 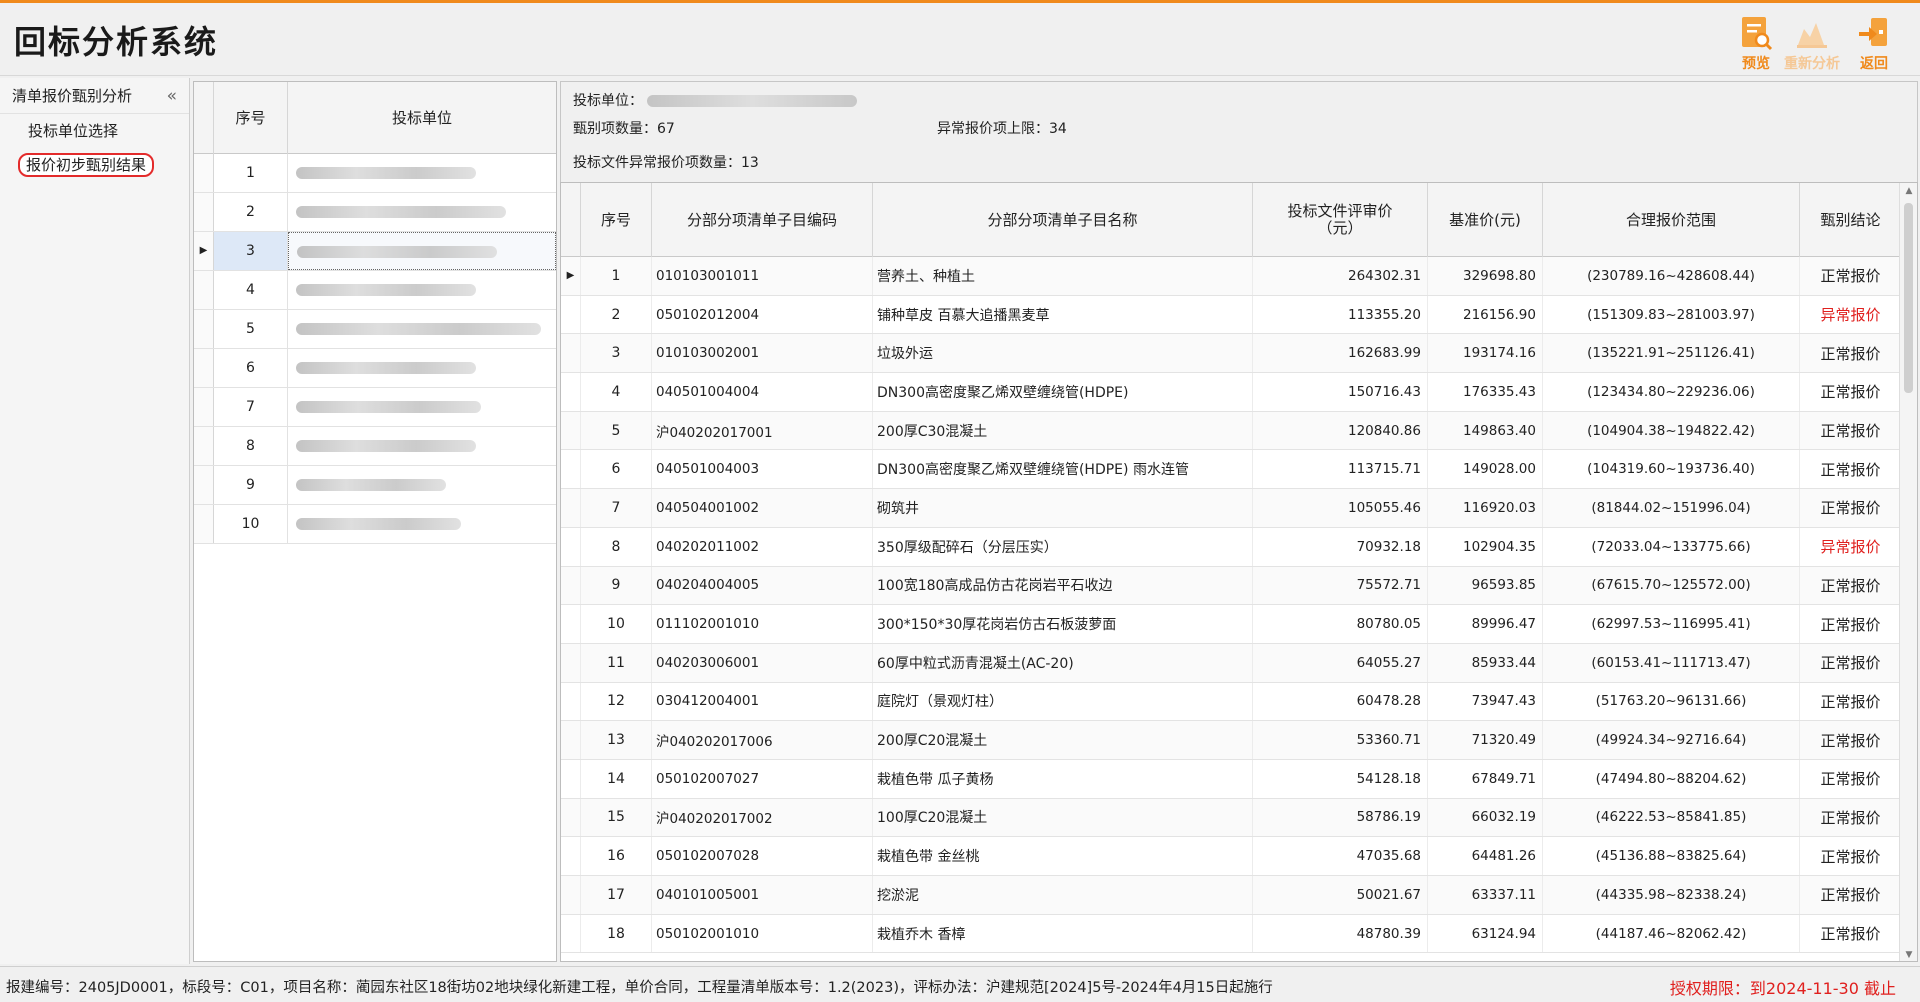 I want to click on cell-base-price: 116920.03, so click(x=1485, y=508).